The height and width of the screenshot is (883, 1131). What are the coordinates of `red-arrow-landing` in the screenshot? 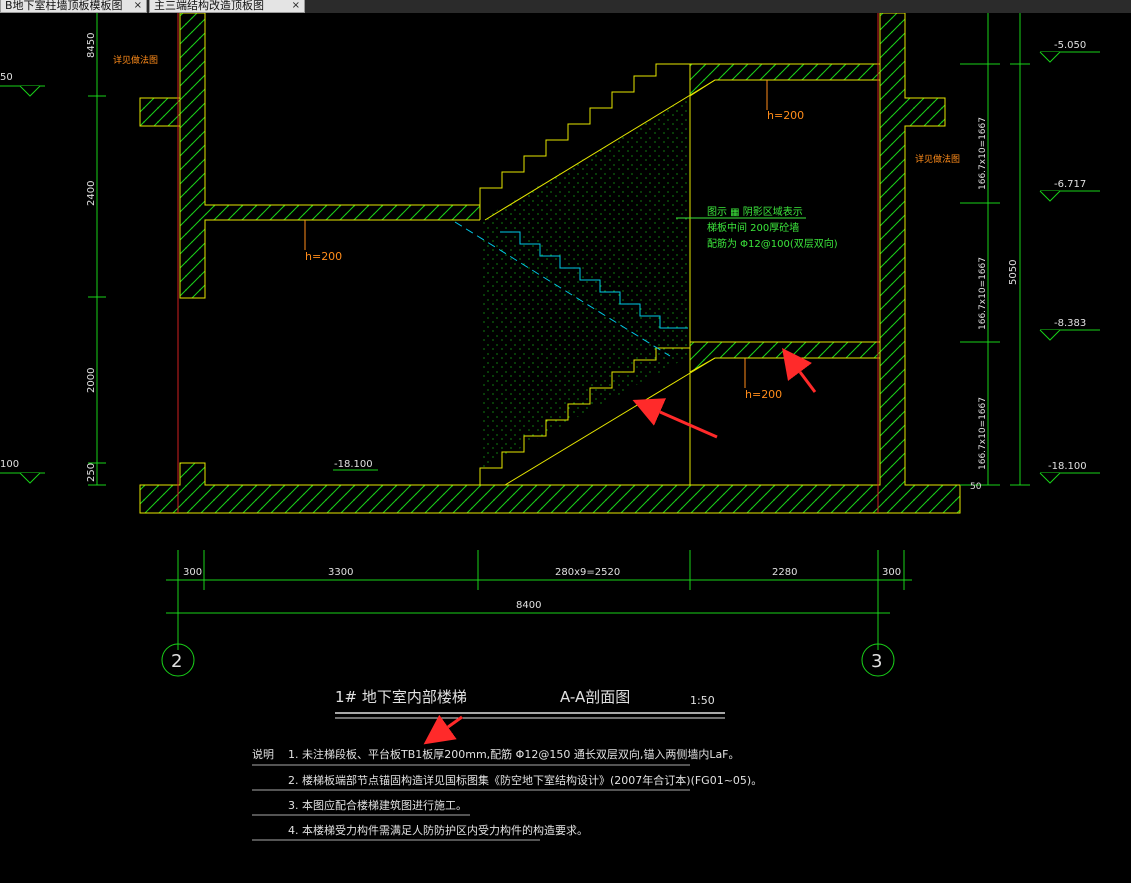 It's located at (799, 370).